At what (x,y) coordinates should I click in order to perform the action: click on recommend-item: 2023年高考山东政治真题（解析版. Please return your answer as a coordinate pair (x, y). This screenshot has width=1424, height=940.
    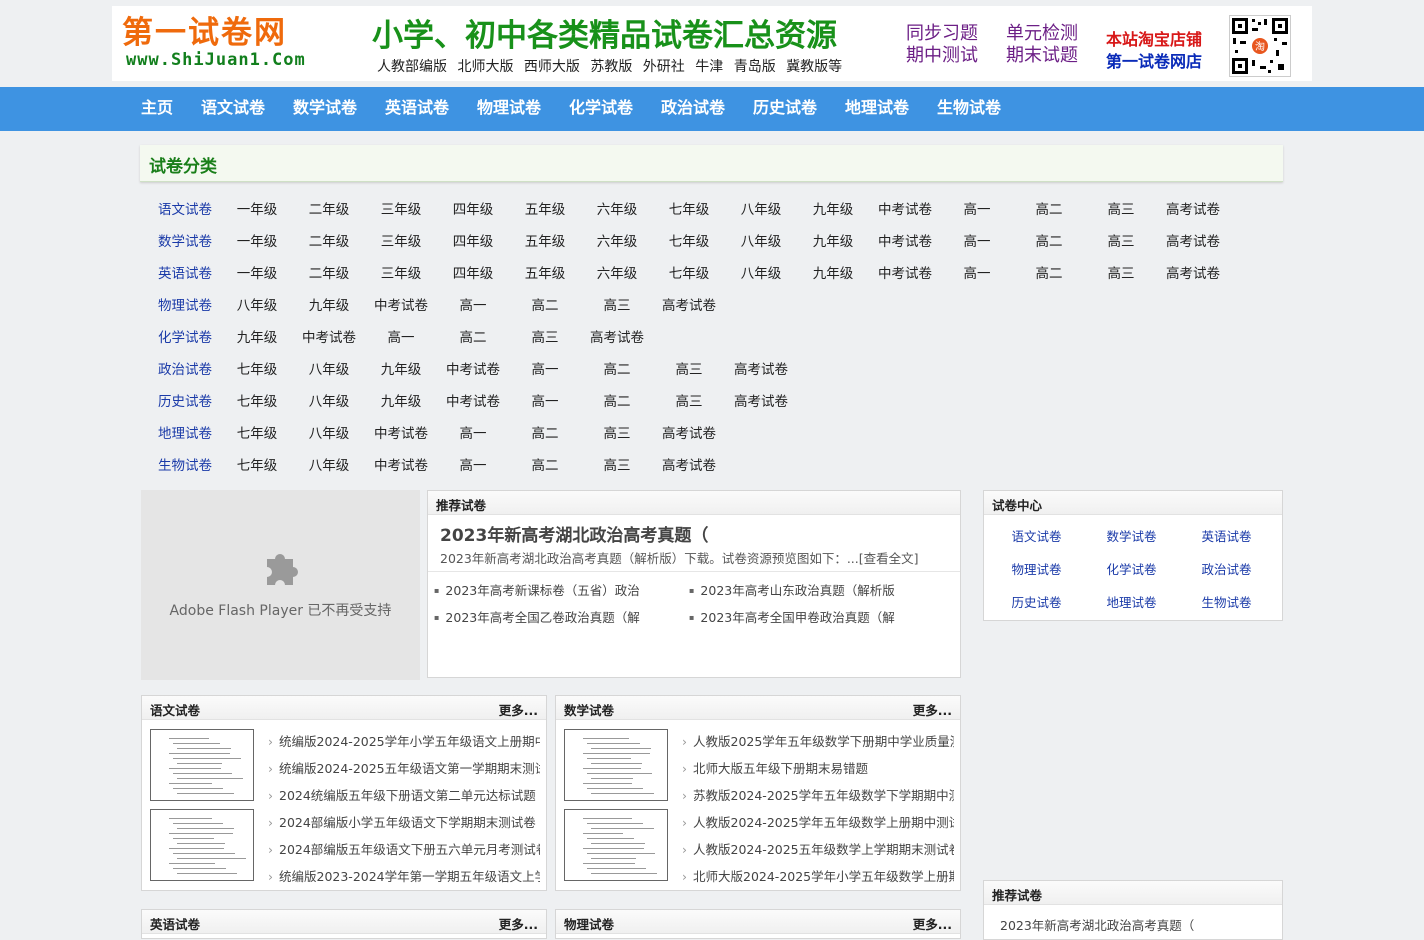
    Looking at the image, I should click on (791, 589).